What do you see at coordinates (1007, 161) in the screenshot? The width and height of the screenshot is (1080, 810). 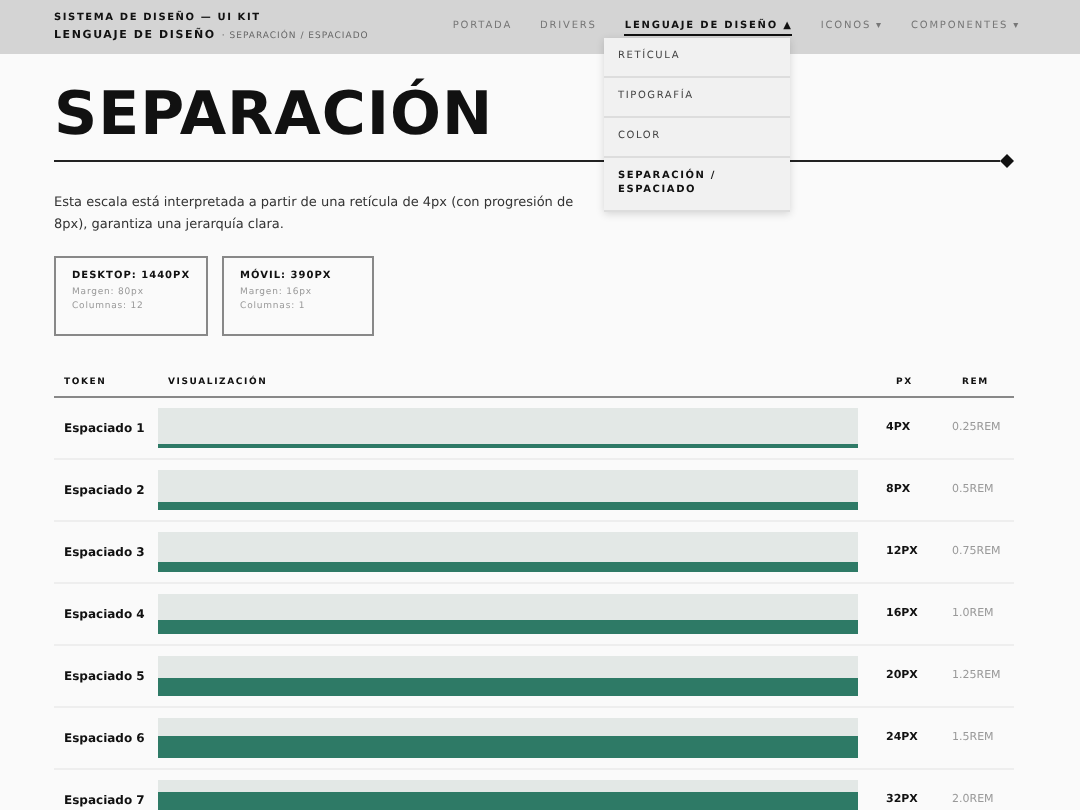 I see `diamond-icon` at bounding box center [1007, 161].